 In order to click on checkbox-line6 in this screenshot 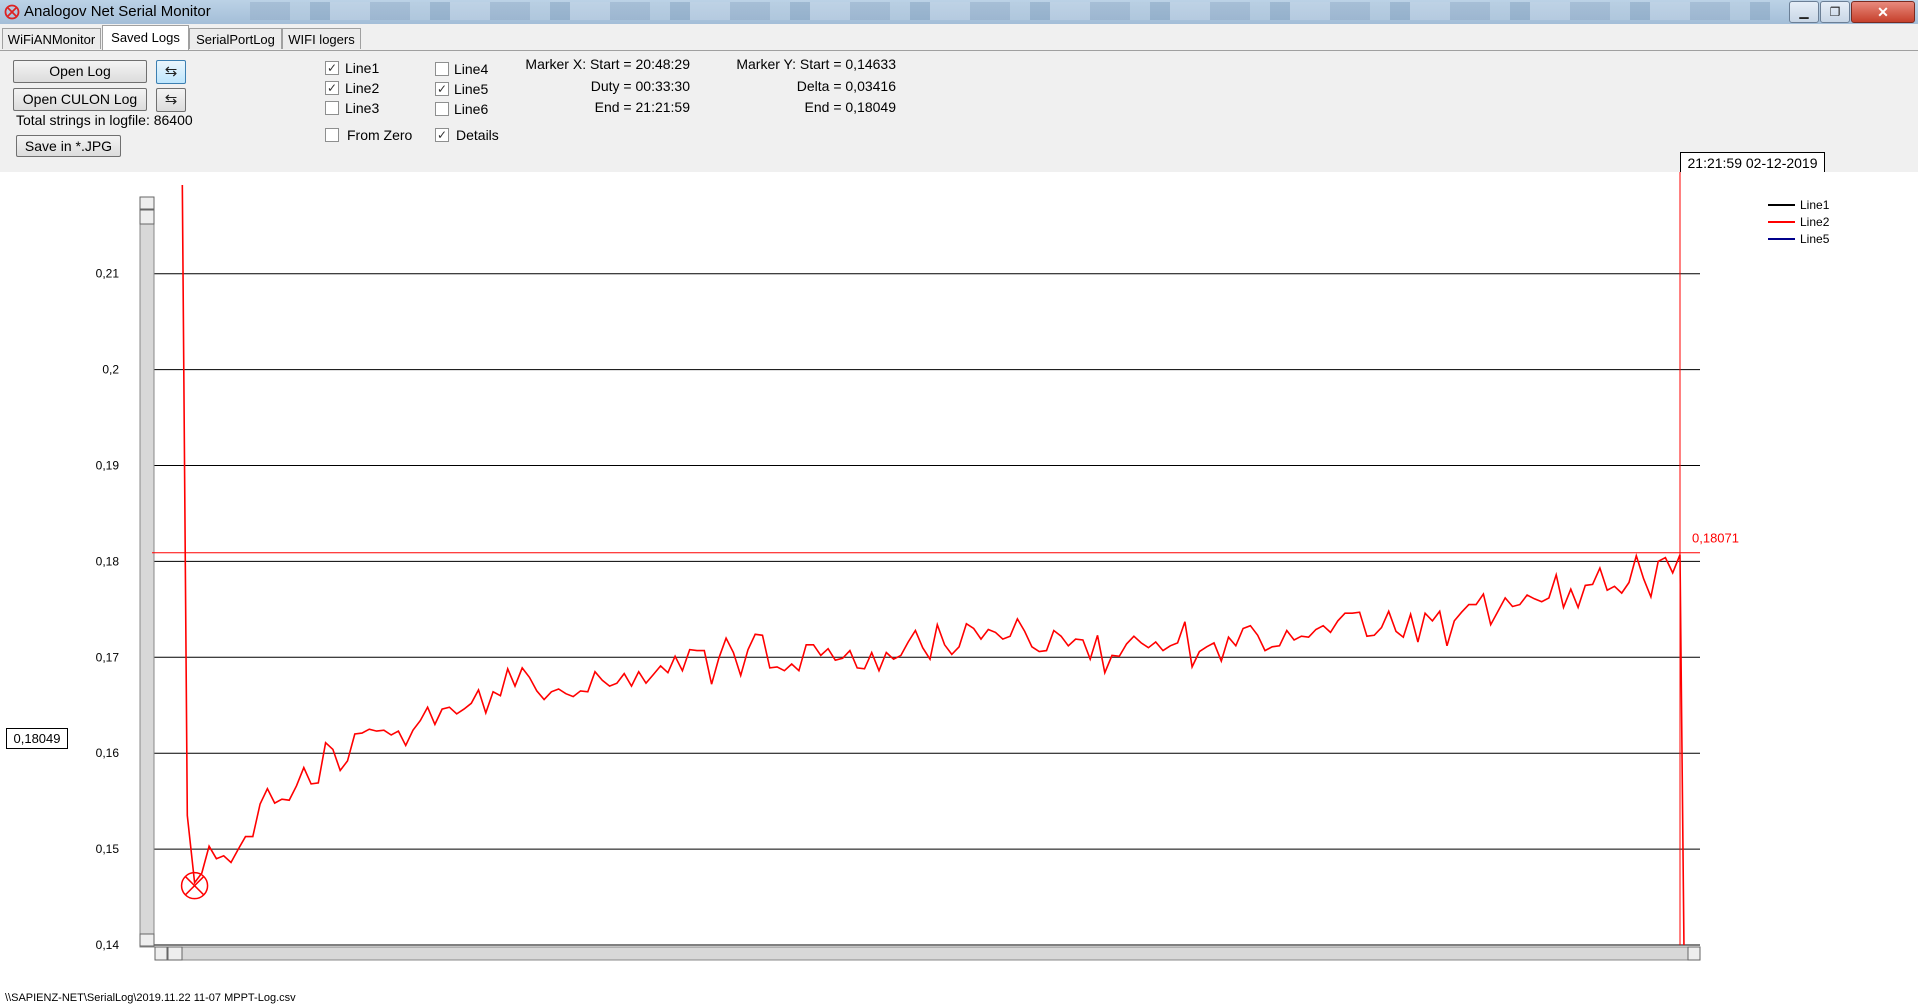, I will do `click(442, 109)`.